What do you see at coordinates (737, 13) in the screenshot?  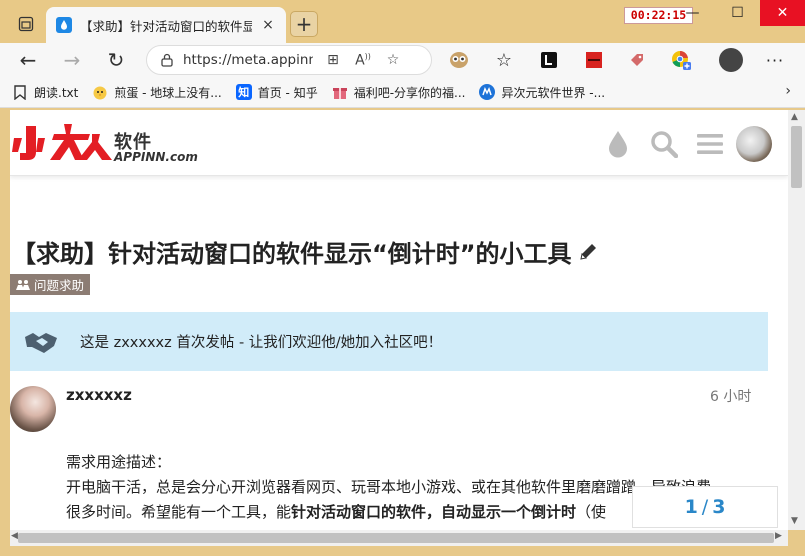 I see `maximize-button: ☐` at bounding box center [737, 13].